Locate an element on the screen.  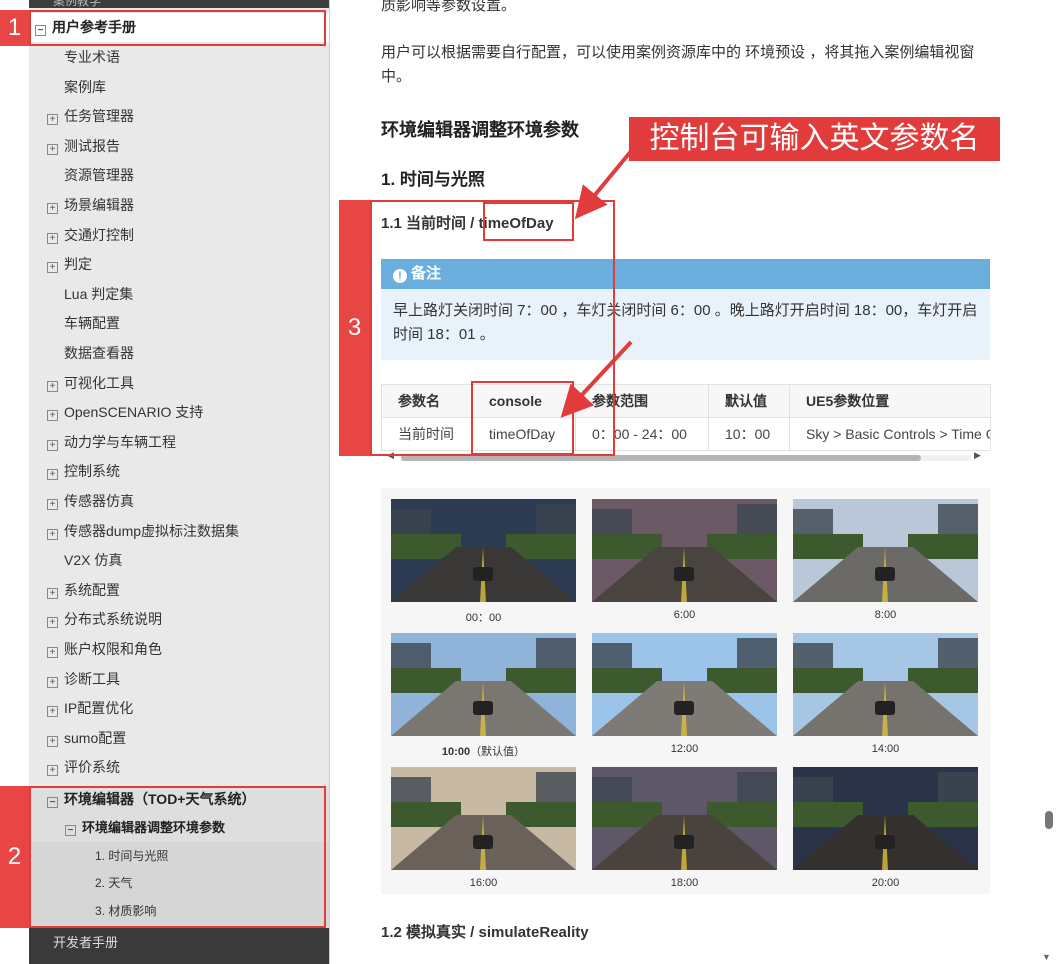
arrow-to-timeofday is located at coordinates (604, 184).